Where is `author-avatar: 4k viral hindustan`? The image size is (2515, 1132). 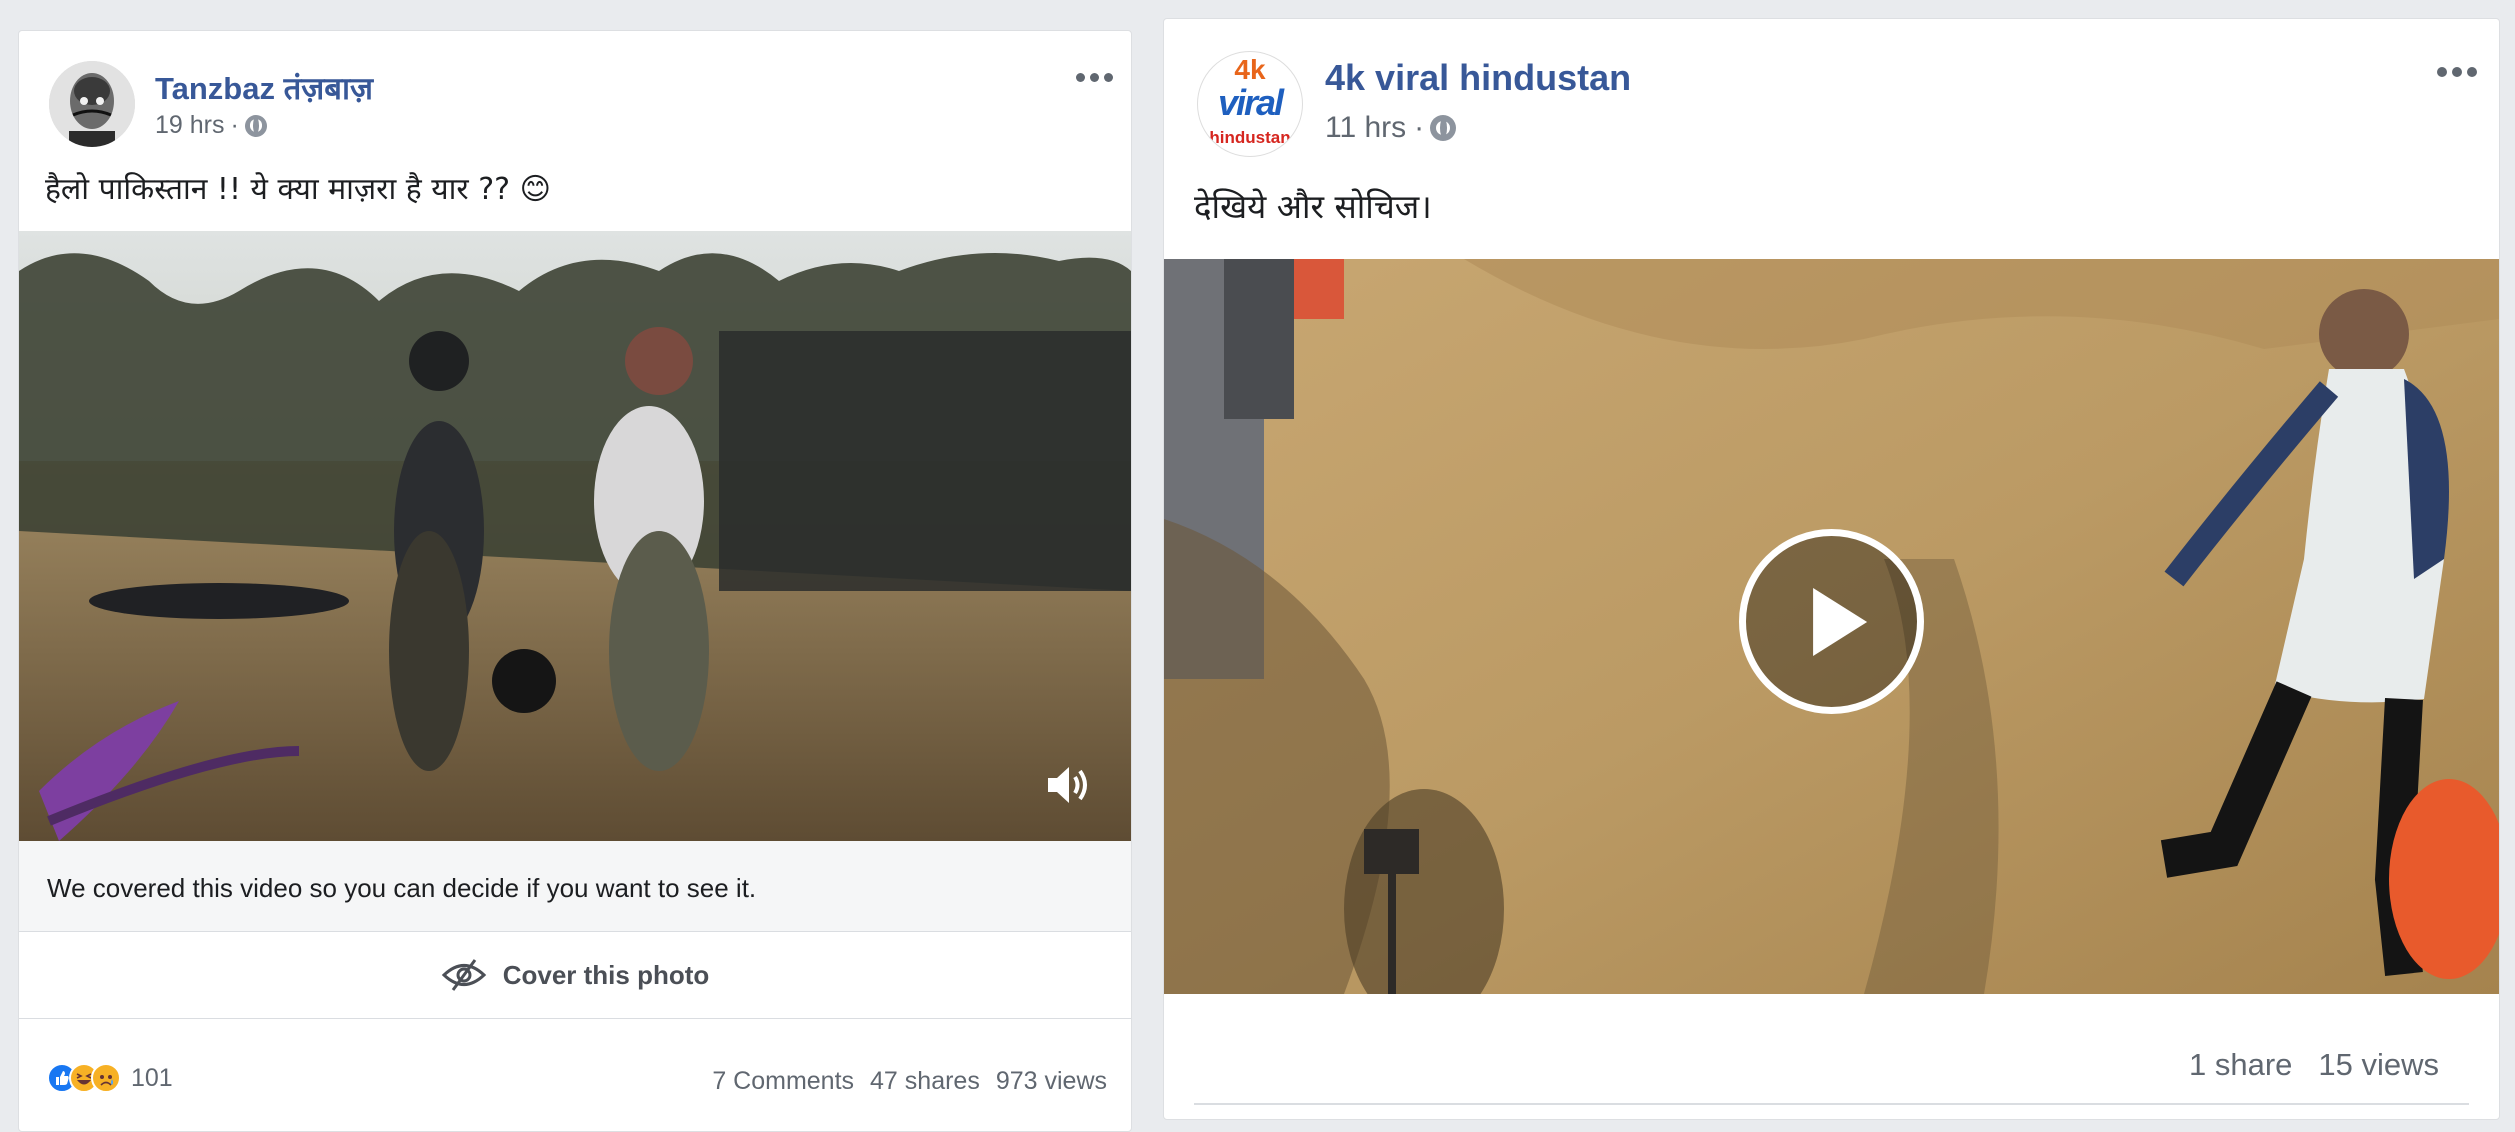 author-avatar: 4k viral hindustan is located at coordinates (1250, 104).